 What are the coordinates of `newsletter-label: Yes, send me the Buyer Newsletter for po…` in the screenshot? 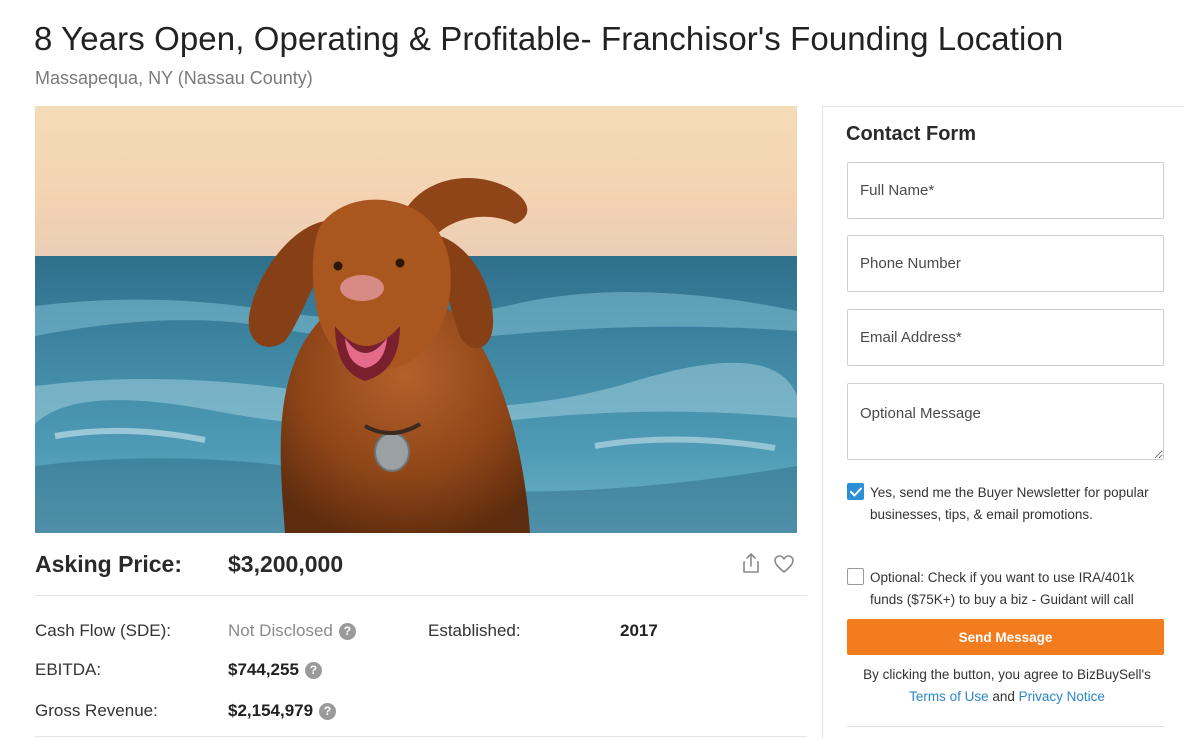 It's located at (1009, 503).